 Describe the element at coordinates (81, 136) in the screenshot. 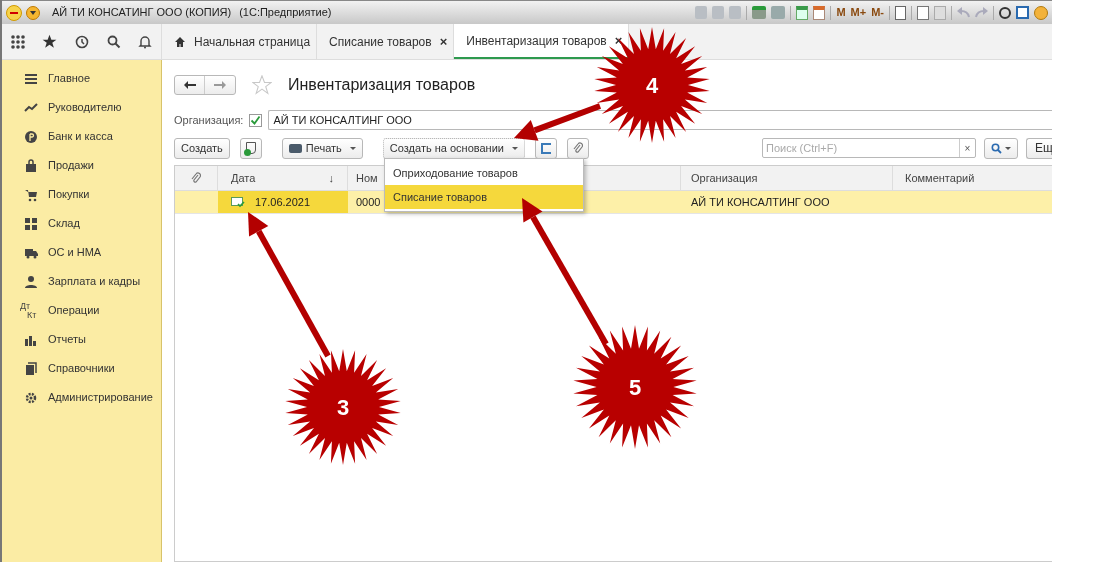

I see `sidebar-item: Банк и касса` at that location.